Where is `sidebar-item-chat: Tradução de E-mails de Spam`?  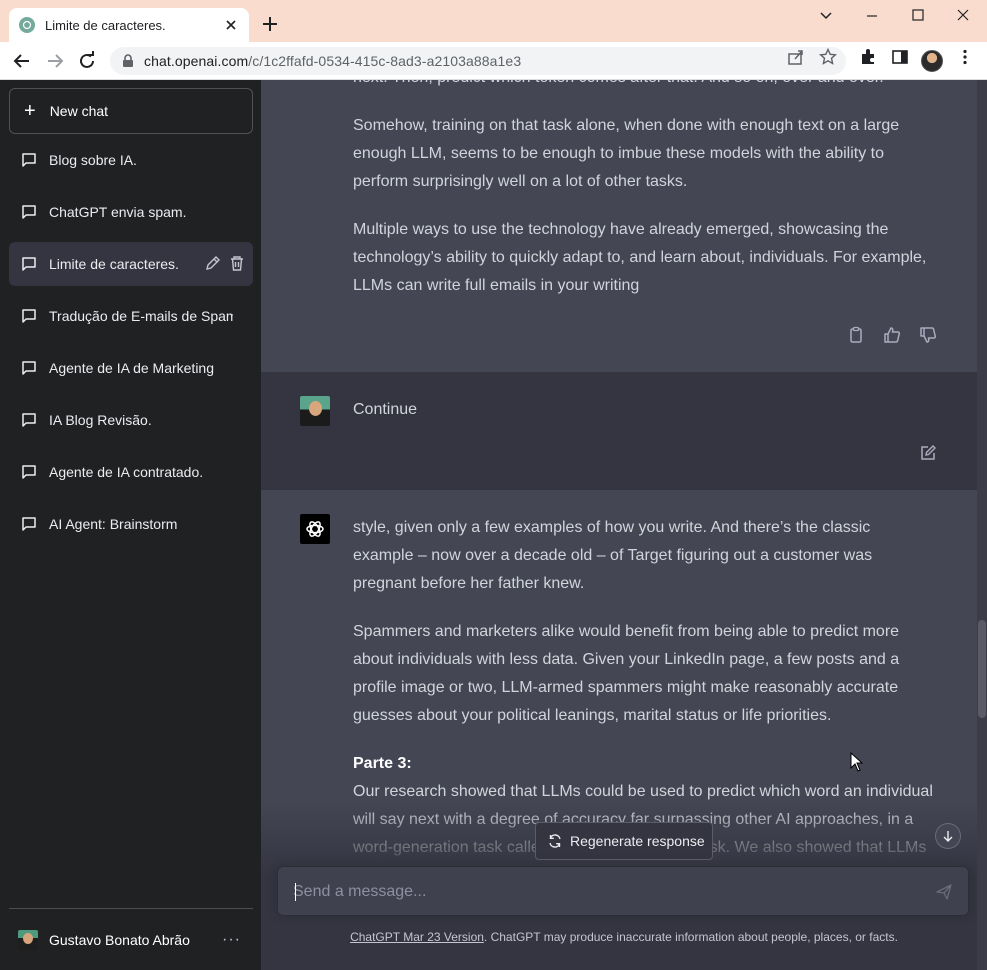 sidebar-item-chat: Tradução de E-mails de Spam is located at coordinates (131, 316).